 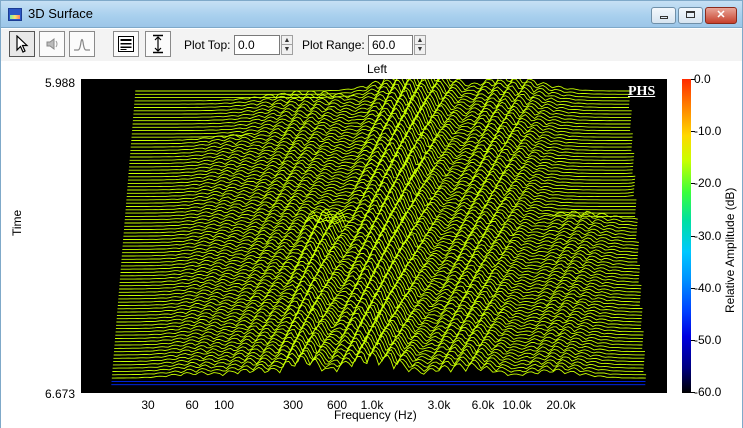 What do you see at coordinates (642, 91) in the screenshot?
I see `phs-logo: PHS` at bounding box center [642, 91].